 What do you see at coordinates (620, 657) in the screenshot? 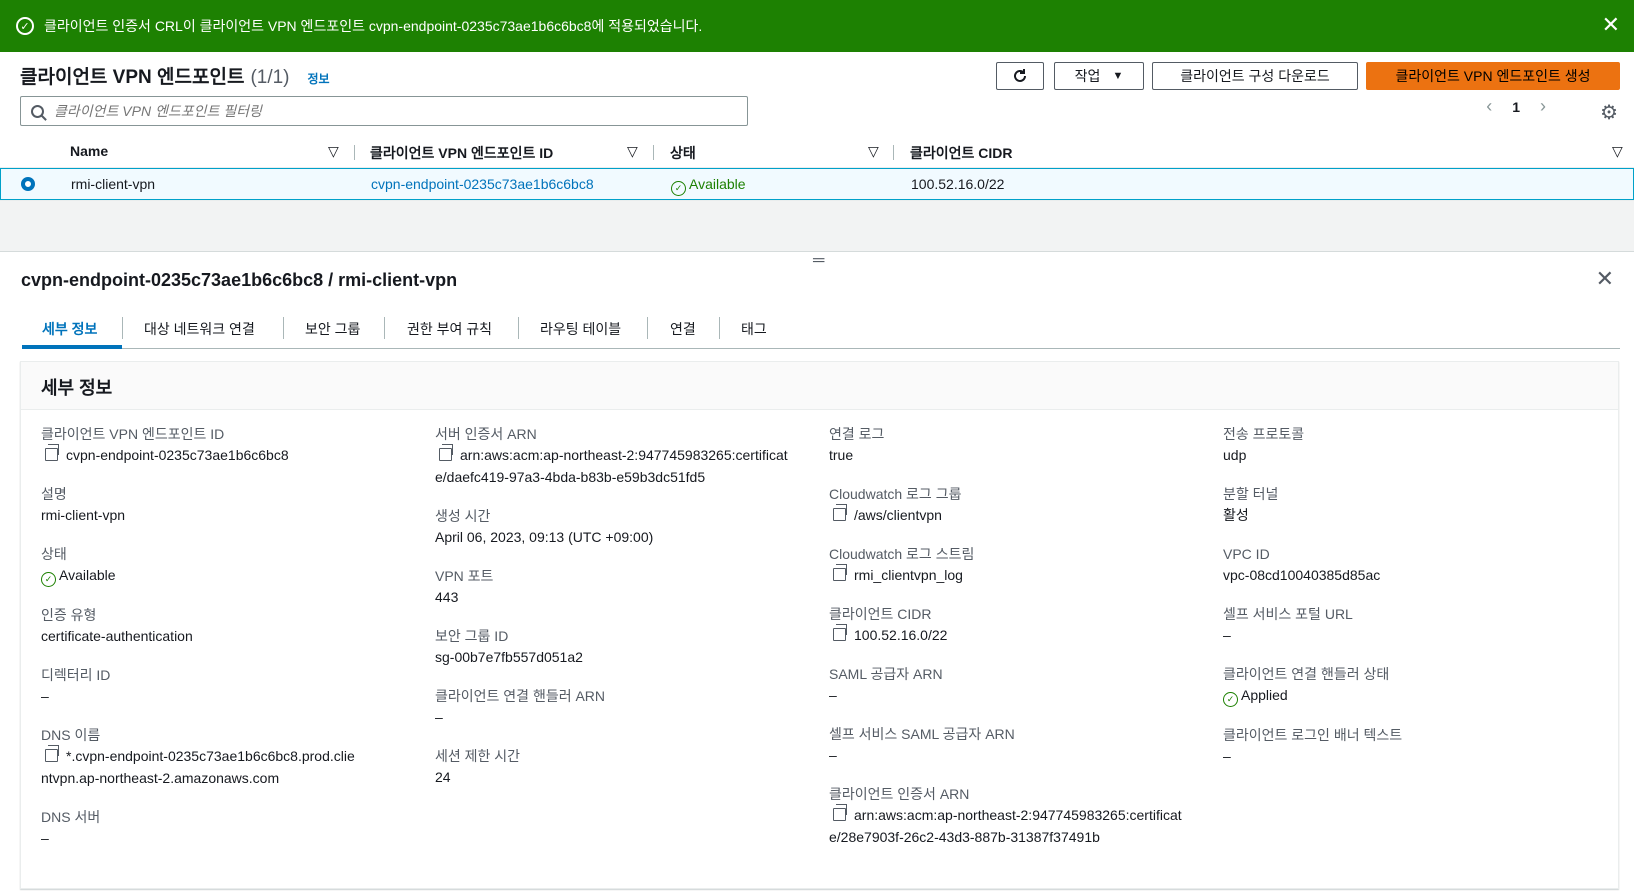
I see `security-group-link: sg-00b7e7fb557d051a2` at bounding box center [620, 657].